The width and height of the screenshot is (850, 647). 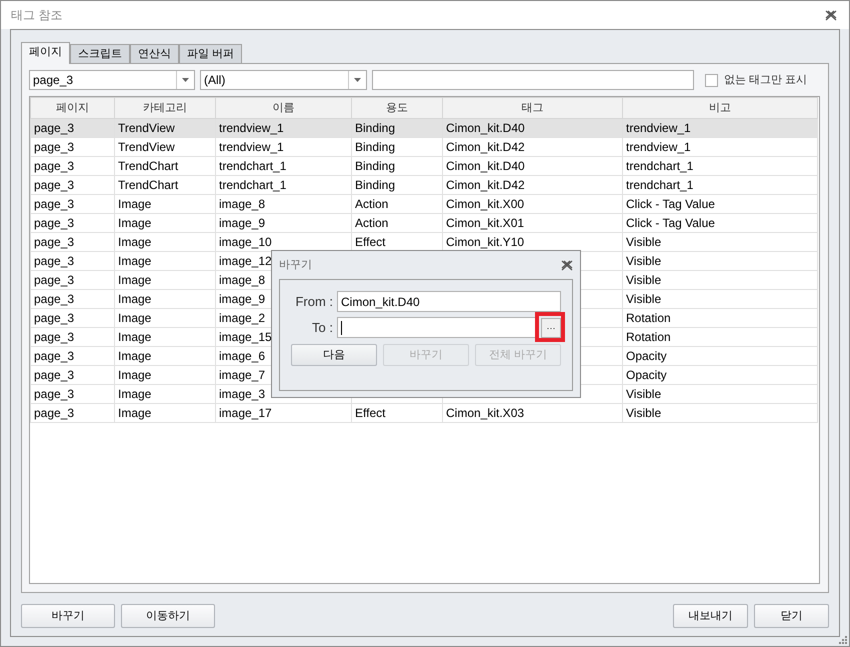 What do you see at coordinates (533, 80) in the screenshot?
I see `search-field` at bounding box center [533, 80].